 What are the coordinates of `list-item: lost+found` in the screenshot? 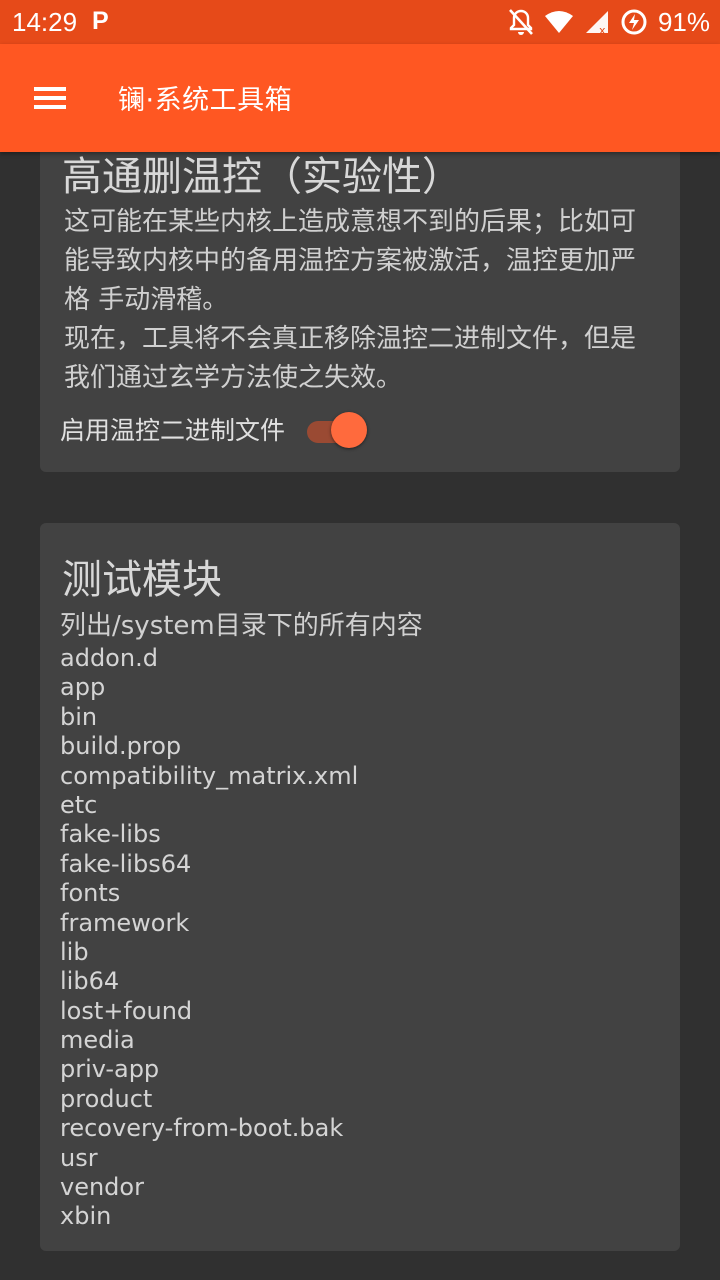 It's located at (126, 1010).